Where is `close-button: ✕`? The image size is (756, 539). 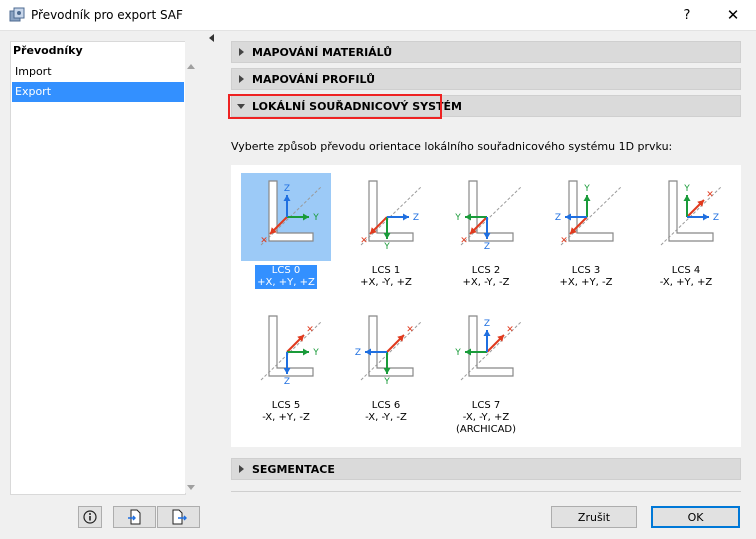 close-button: ✕ is located at coordinates (733, 15).